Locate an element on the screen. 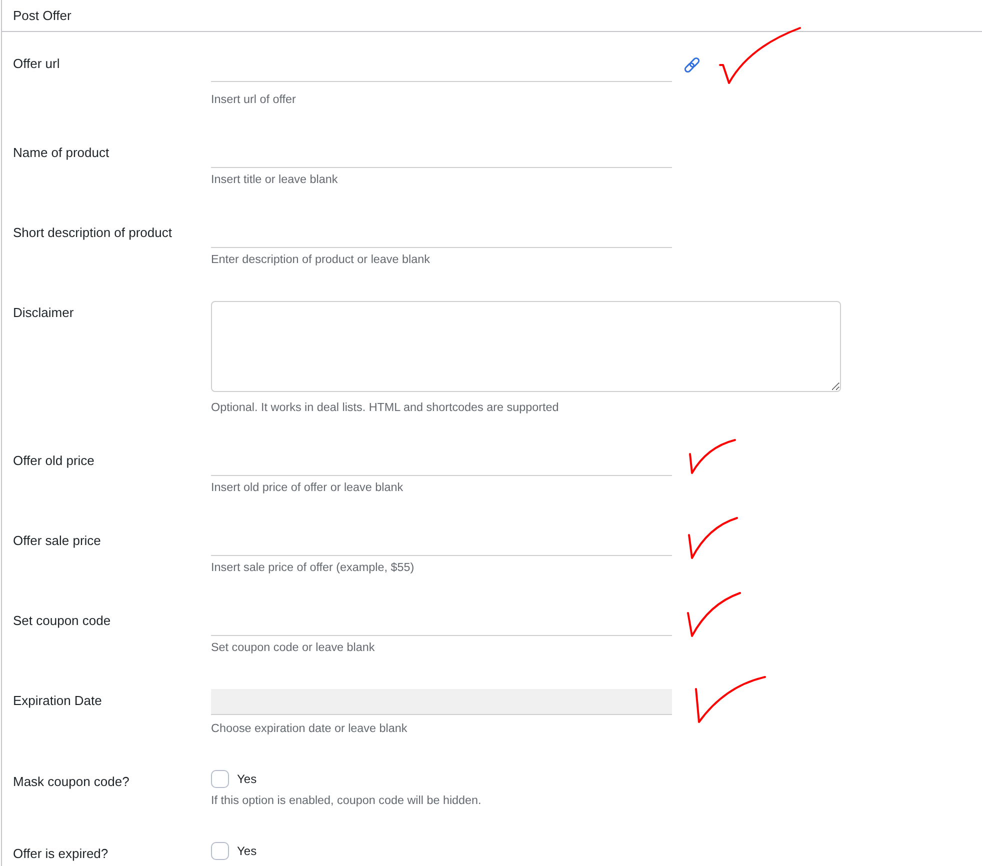 This screenshot has width=982, height=866. field-label: Expiration Date is located at coordinates (57, 701).